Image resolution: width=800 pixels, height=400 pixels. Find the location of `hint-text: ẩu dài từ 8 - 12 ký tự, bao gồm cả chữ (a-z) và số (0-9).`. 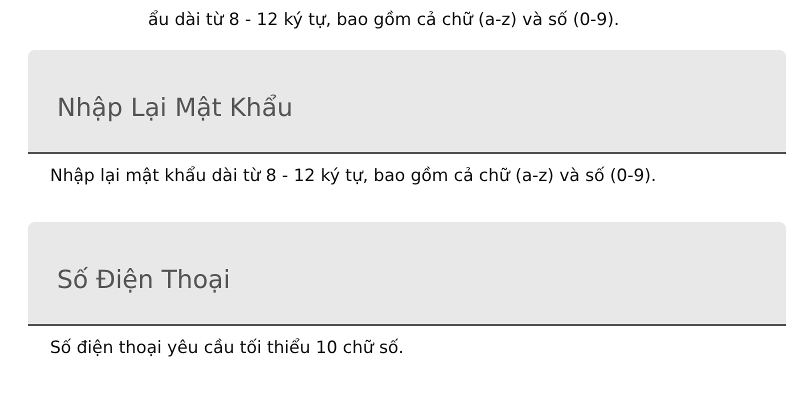

hint-text: ẩu dài từ 8 - 12 ký tự, bao gồm cả chữ (a-z) và số (0-9). is located at coordinates (383, 20).